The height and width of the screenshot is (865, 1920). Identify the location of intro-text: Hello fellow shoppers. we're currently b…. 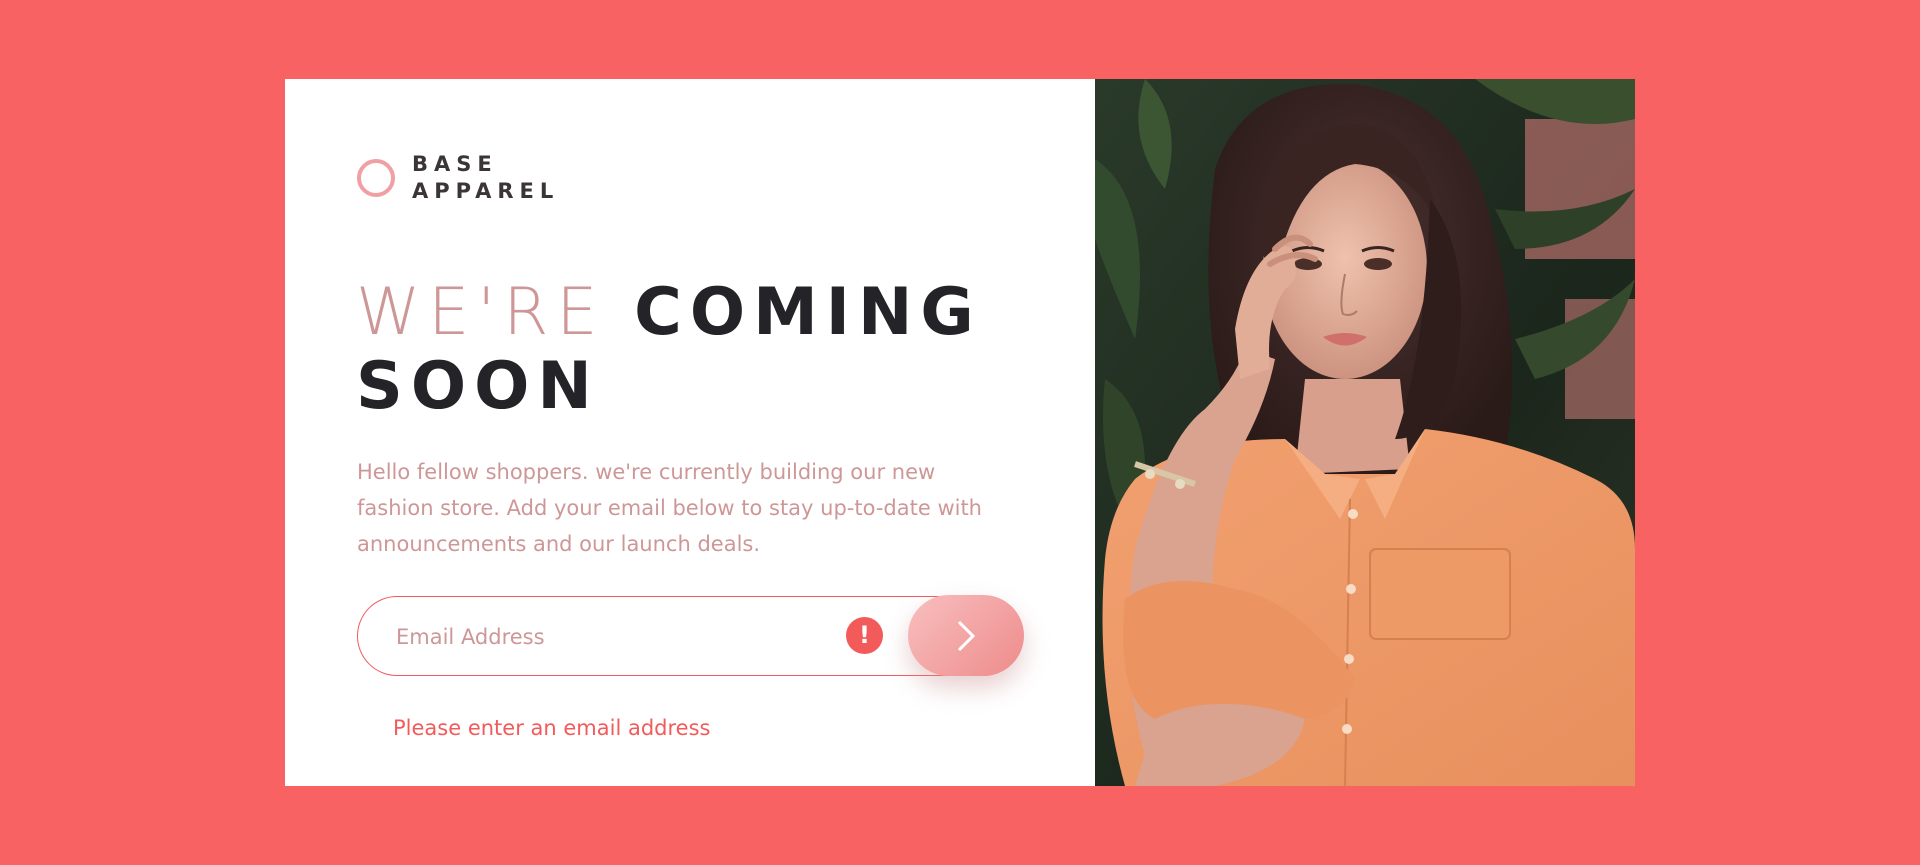
(669, 508).